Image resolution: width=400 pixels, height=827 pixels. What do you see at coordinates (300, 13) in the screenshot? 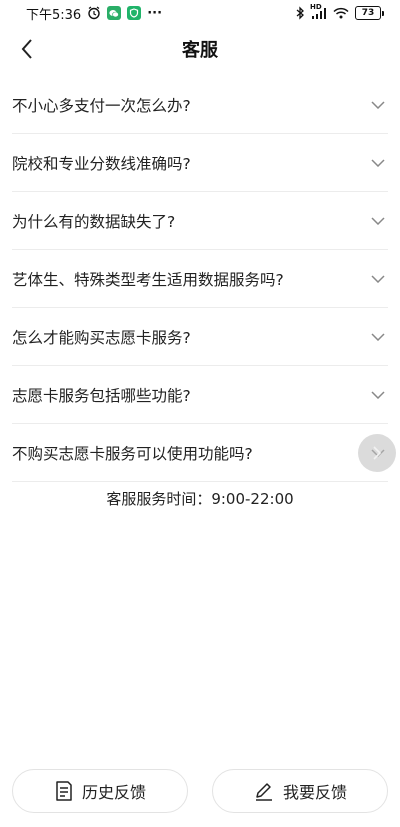
I see `bluetooth-icon` at bounding box center [300, 13].